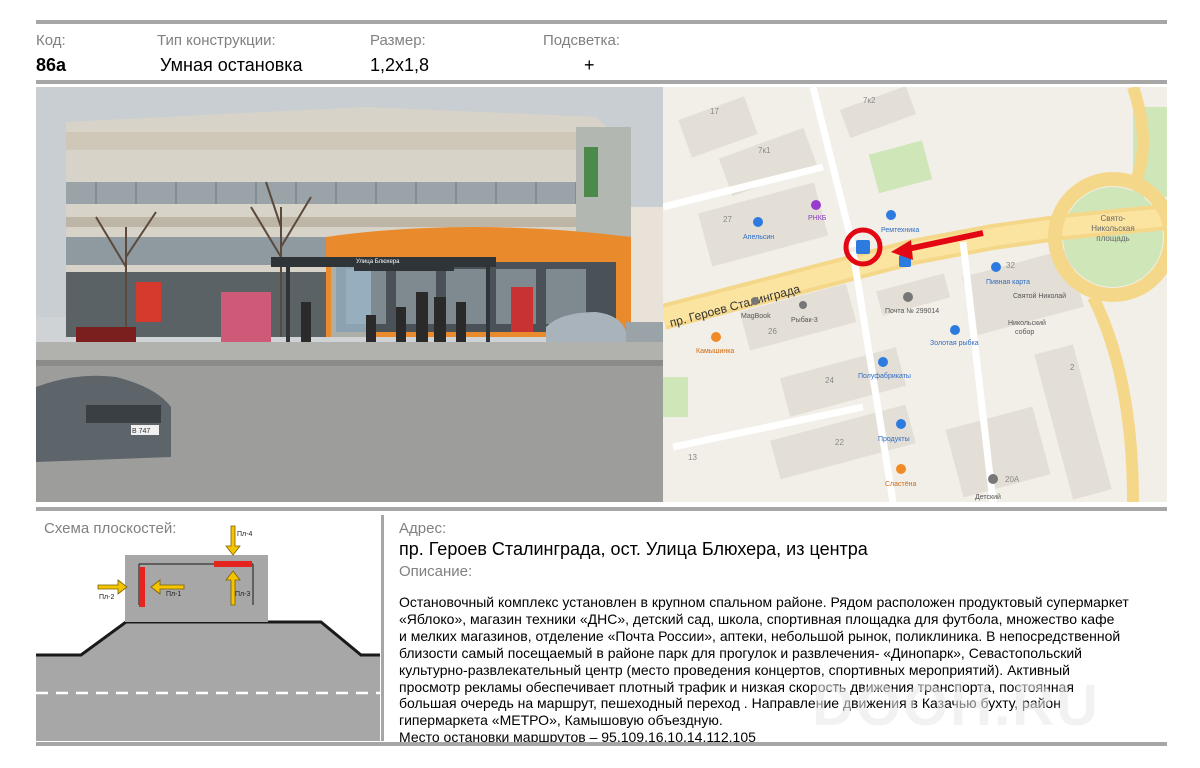  Describe the element at coordinates (988, 497) in the screenshot. I see `map-place-detsky: Детский` at that location.